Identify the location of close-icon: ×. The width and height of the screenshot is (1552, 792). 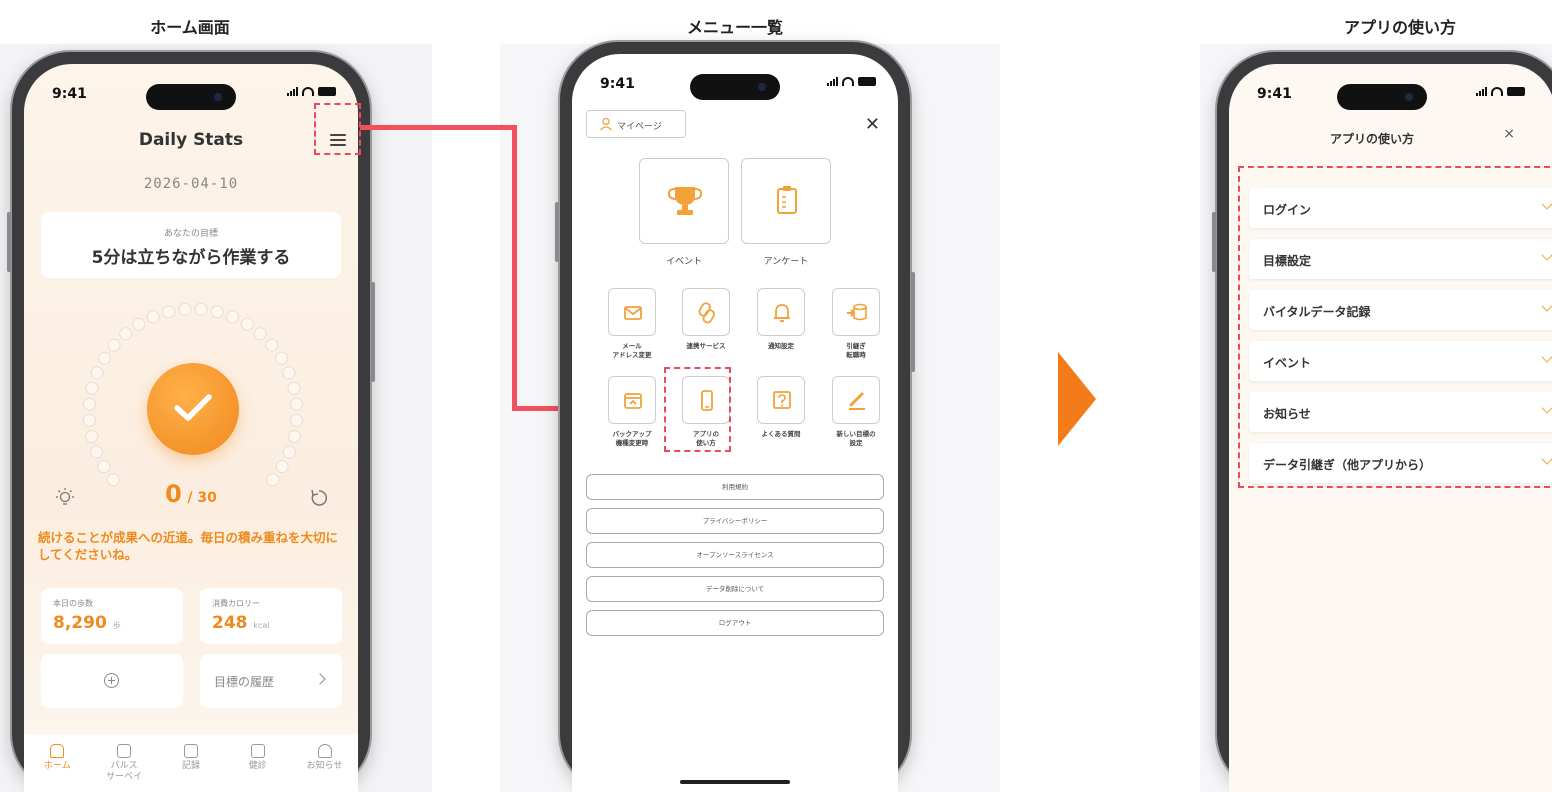
(1509, 134).